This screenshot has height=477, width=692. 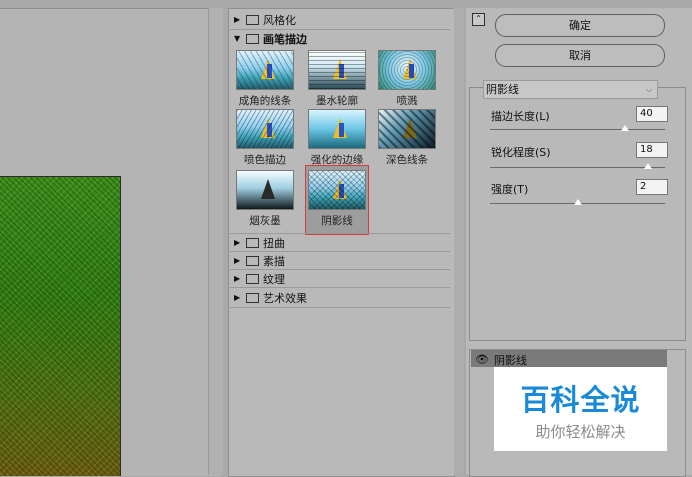 I want to click on sharpness-slider-track, so click(x=577, y=167).